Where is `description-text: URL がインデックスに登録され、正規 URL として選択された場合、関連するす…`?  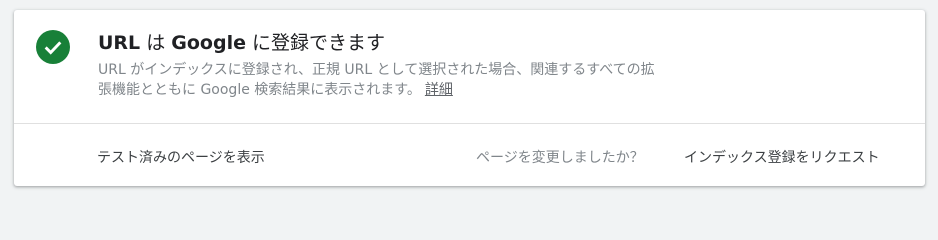 description-text: URL がインデックスに登録され、正規 URL として選択された場合、関連するす… is located at coordinates (376, 80).